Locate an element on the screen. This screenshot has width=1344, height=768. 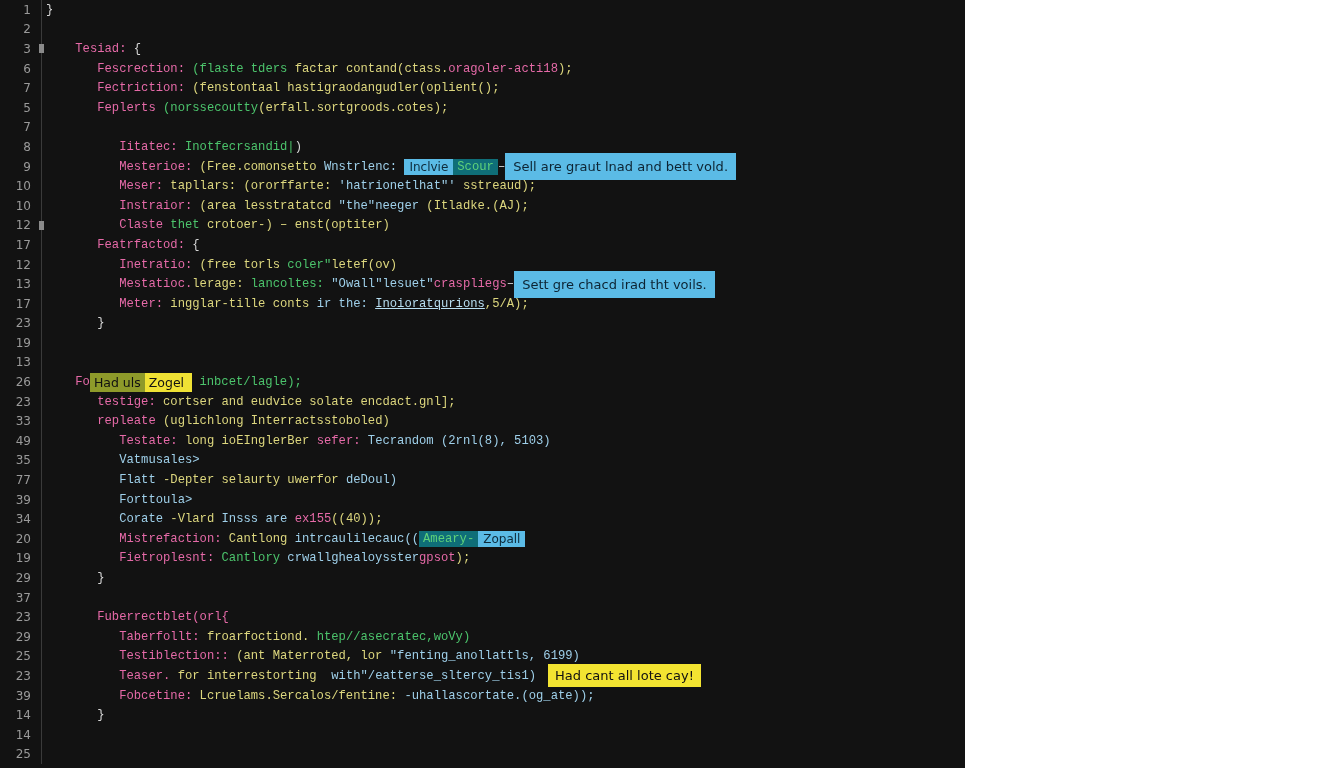
code-text: cortser and eudvice solate encdact.gnl]; is located at coordinates (309, 401).